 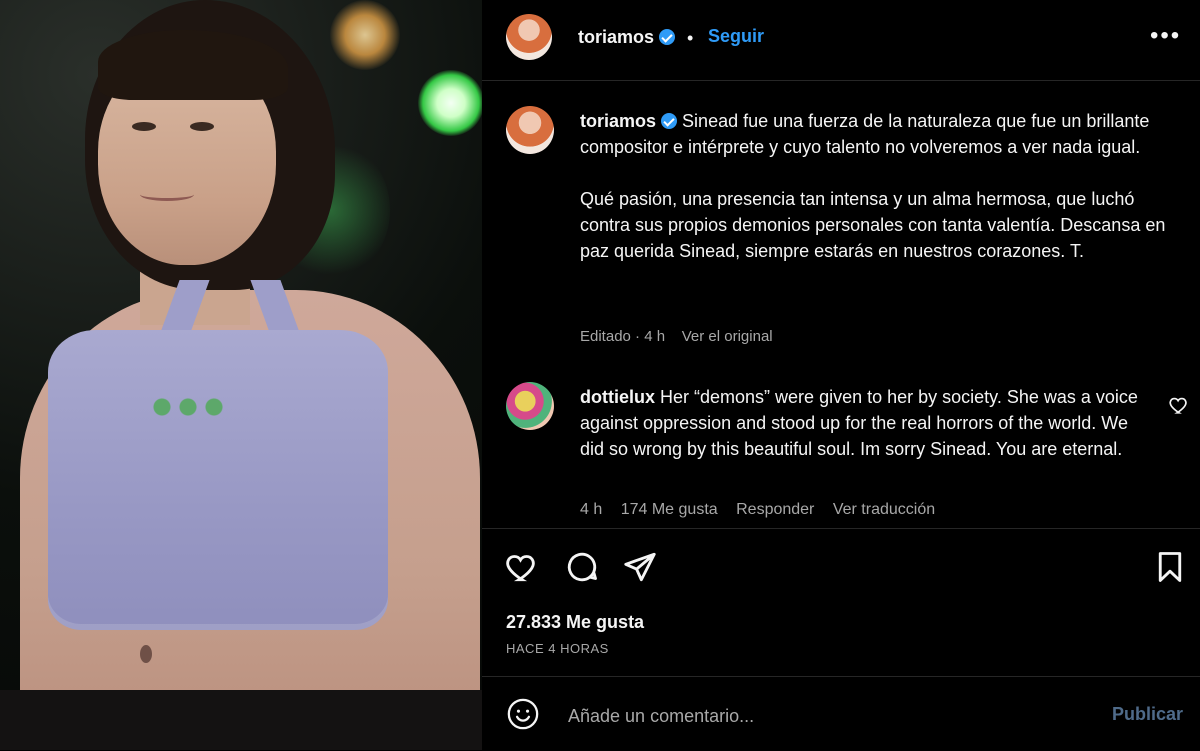 I want to click on commenter-username: dottielux, so click(x=617, y=397).